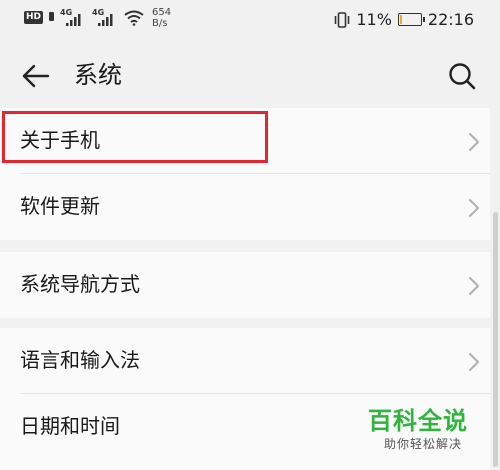 This screenshot has height=470, width=500. I want to click on settings-item-label: 语言和输入法, so click(80, 360).